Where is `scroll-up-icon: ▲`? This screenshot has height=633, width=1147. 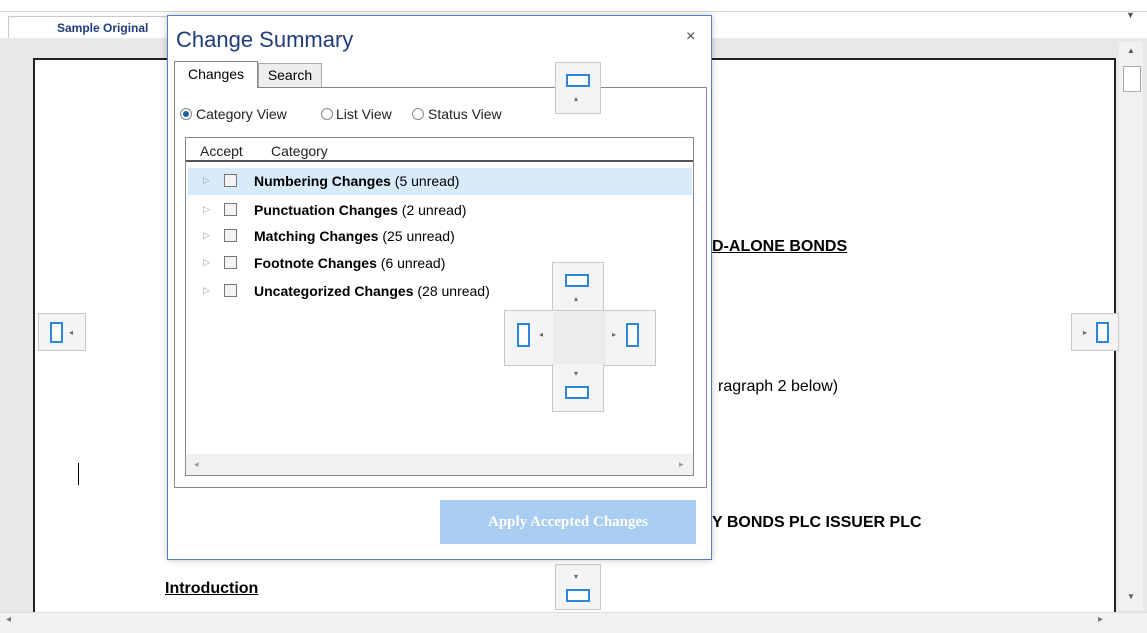 scroll-up-icon: ▲ is located at coordinates (1131, 50).